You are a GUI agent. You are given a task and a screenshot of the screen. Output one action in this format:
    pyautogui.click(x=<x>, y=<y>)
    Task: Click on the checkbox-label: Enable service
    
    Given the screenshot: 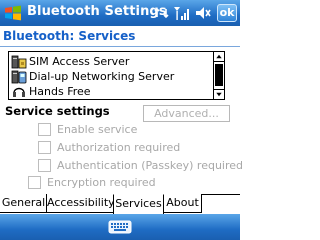 What is the action you would take?
    pyautogui.click(x=97, y=129)
    